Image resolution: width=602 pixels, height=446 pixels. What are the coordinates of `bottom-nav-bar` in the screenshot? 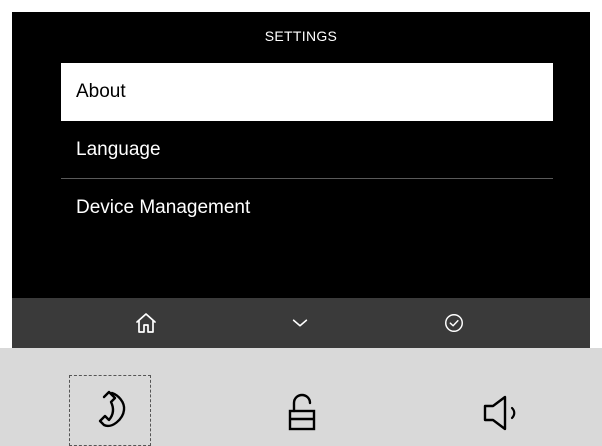 It's located at (301, 323).